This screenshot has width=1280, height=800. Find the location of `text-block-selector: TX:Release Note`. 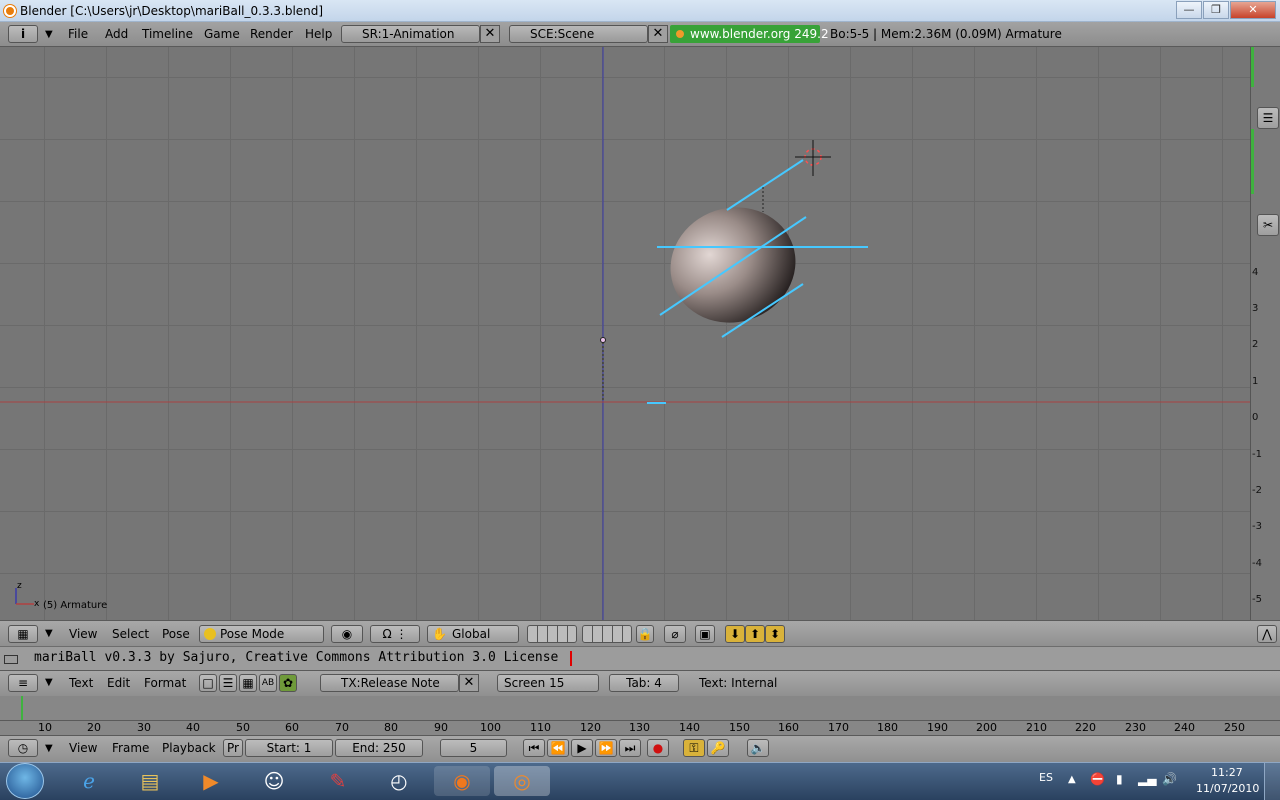

text-block-selector: TX:Release Note is located at coordinates (389, 683).